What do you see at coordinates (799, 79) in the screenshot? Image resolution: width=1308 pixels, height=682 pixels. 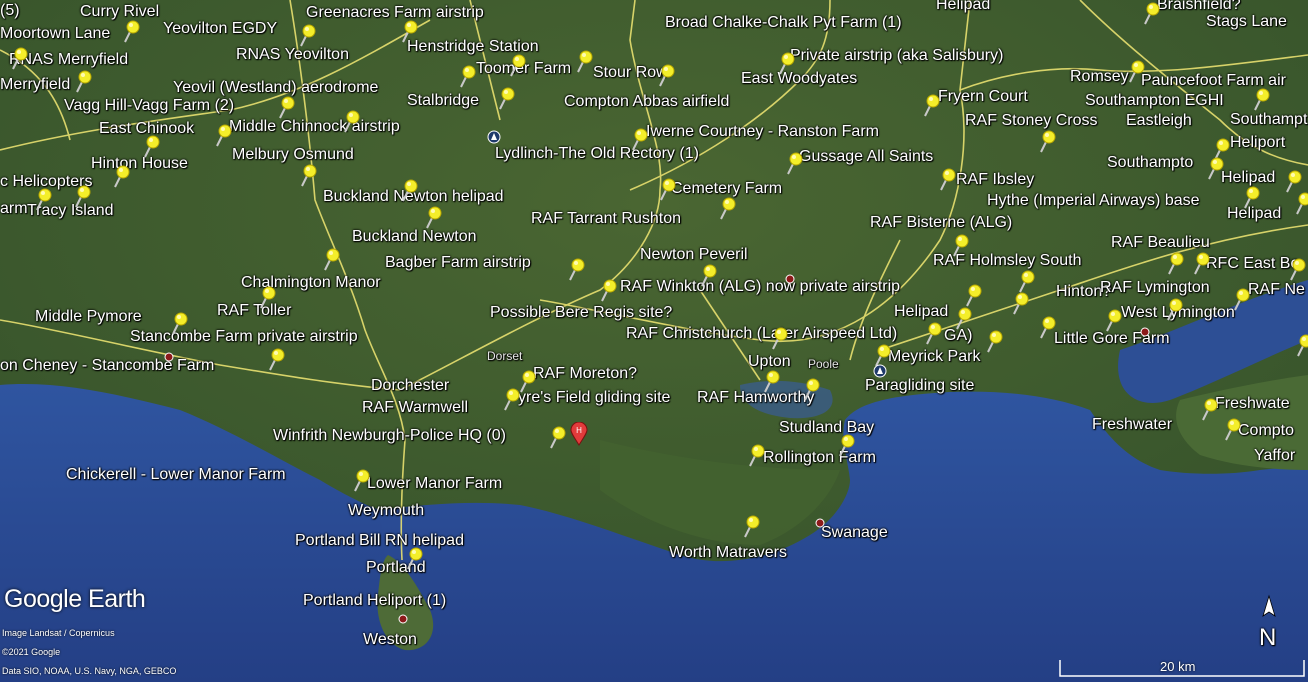 I see `place-label: East Woodyates` at bounding box center [799, 79].